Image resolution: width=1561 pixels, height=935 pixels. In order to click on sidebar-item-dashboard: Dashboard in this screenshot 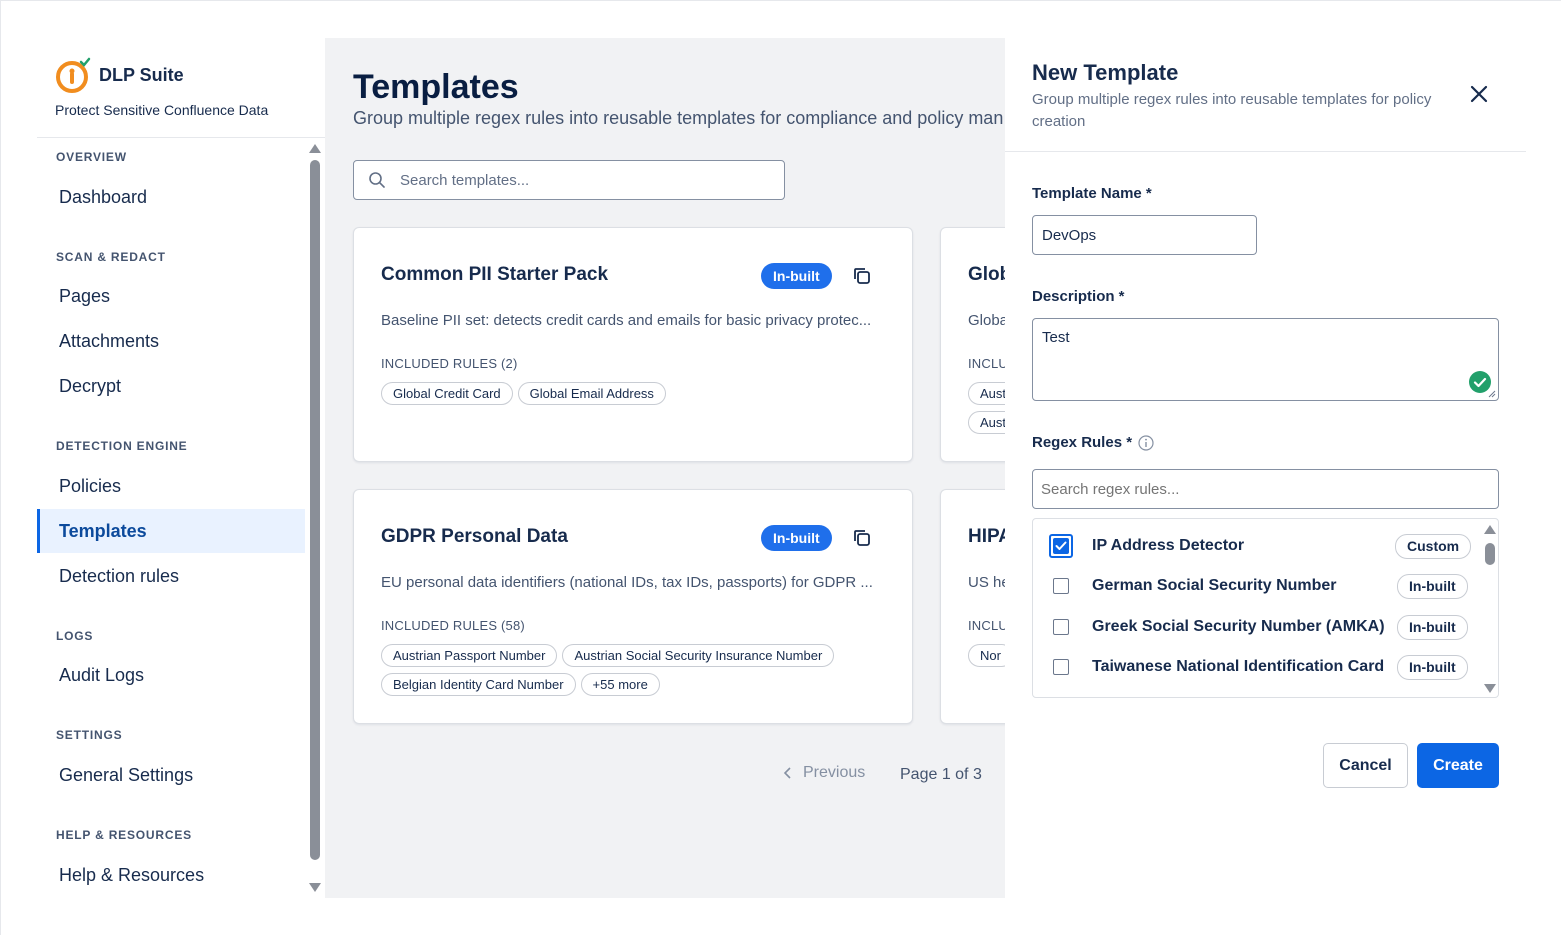, I will do `click(171, 197)`.